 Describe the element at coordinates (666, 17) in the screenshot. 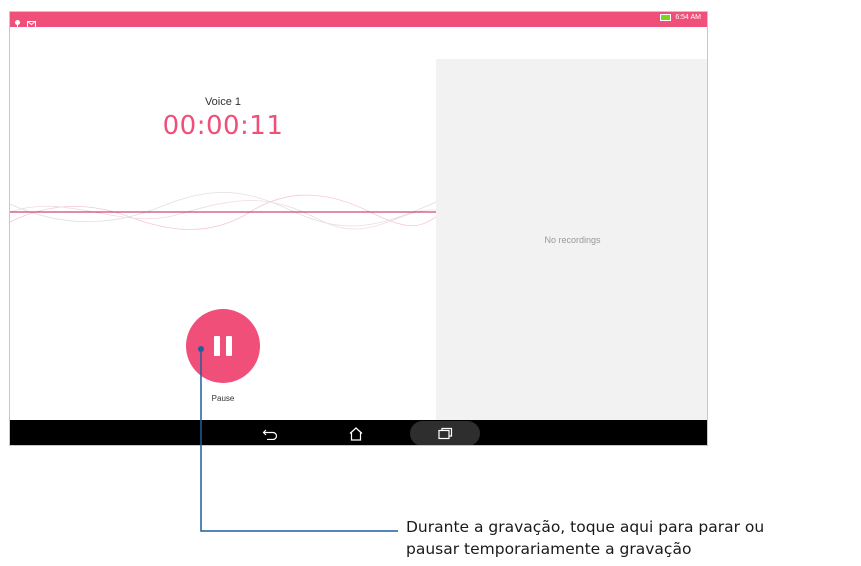

I see `battery-charging-icon` at that location.